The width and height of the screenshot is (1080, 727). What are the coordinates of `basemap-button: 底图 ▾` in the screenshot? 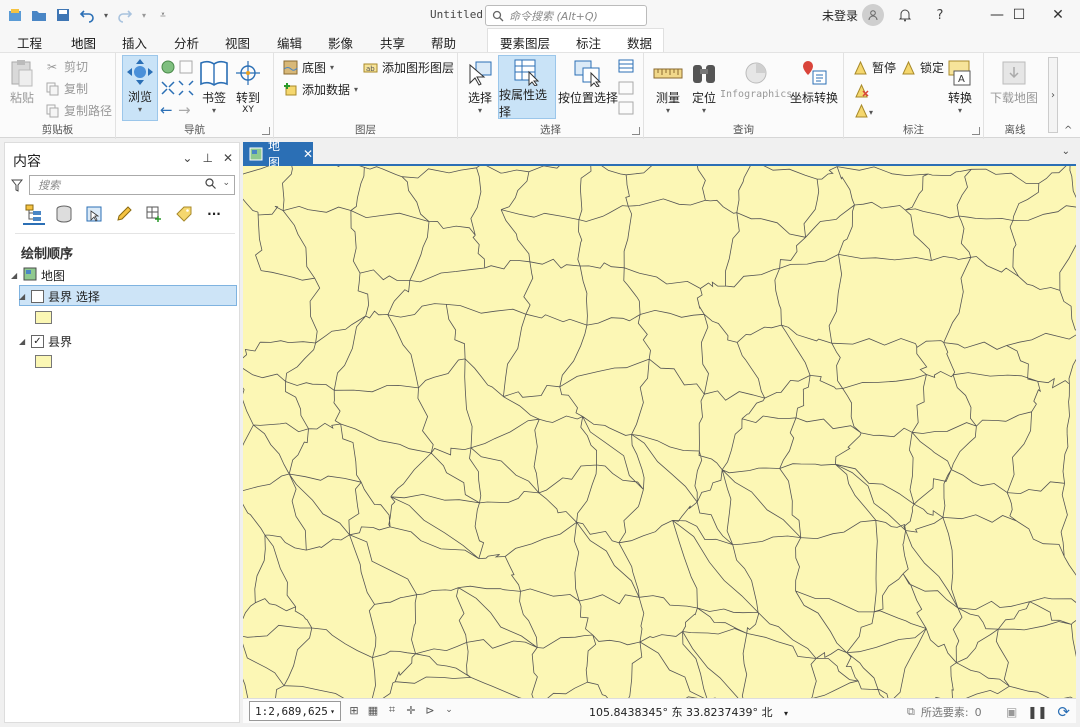 It's located at (308, 67).